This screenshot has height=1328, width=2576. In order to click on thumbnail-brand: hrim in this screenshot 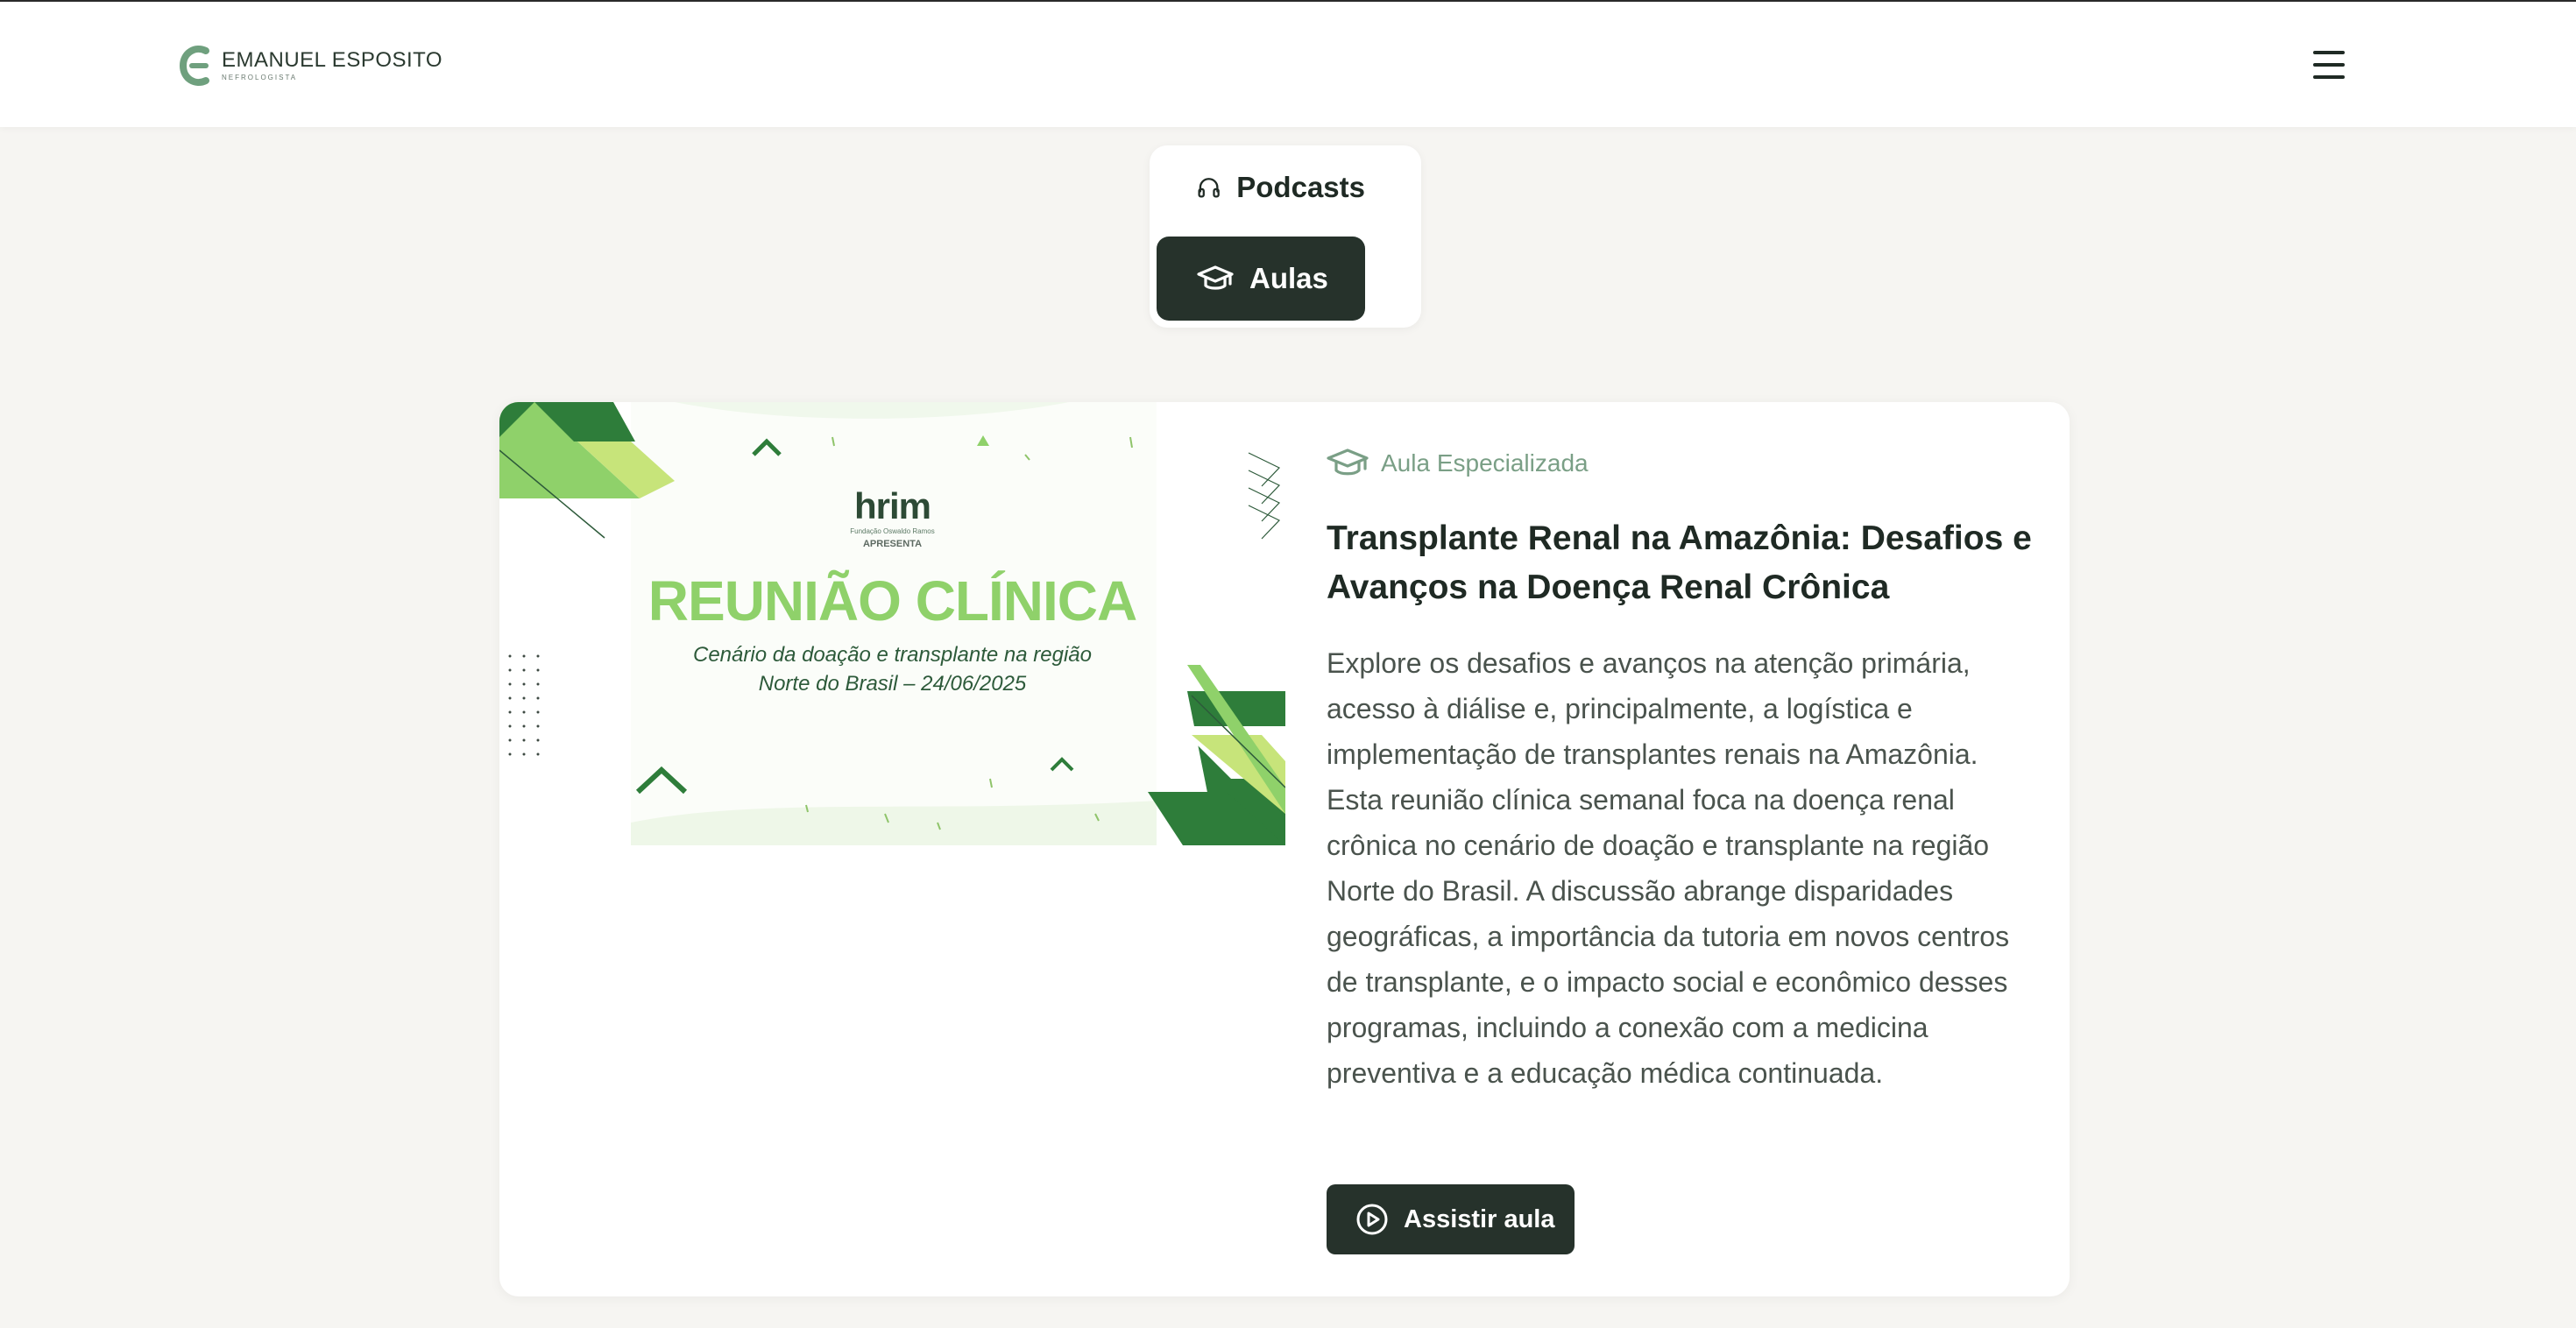, I will do `click(892, 505)`.